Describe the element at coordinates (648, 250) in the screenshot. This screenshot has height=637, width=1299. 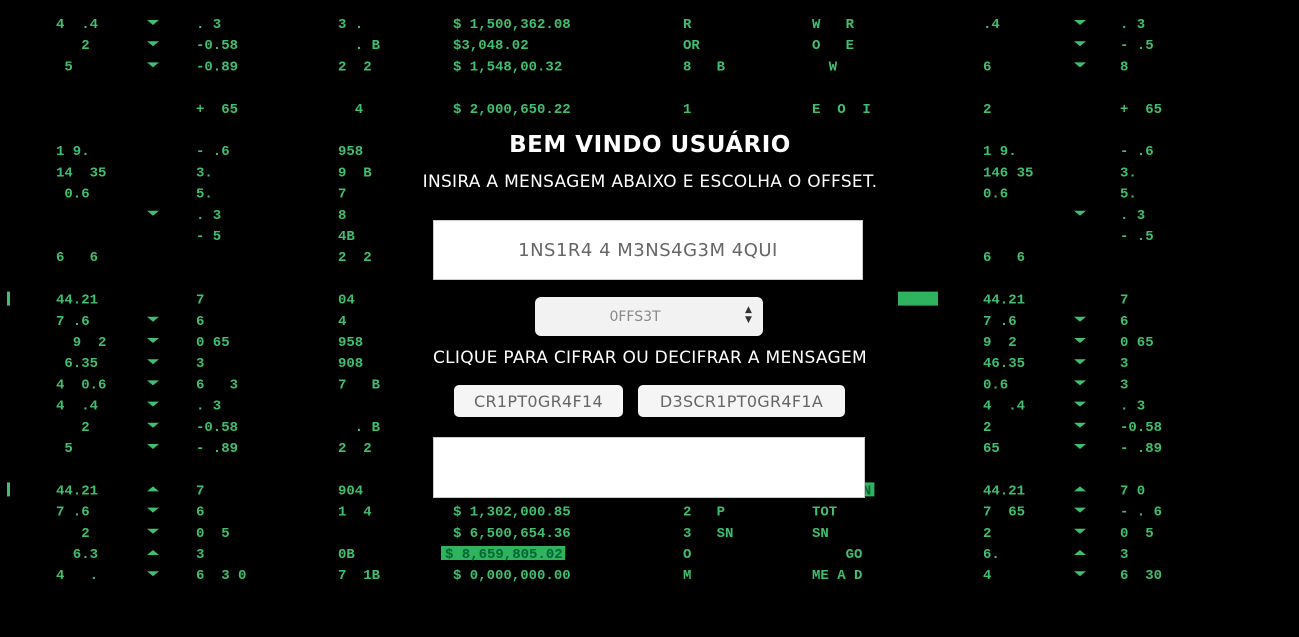
I see `message-input` at that location.